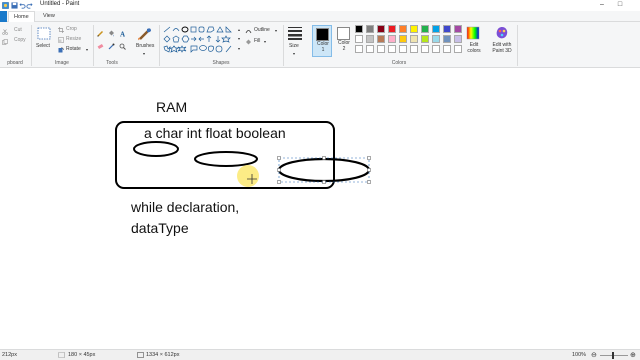  Describe the element at coordinates (344, 41) in the screenshot. I see `color-2-button: Color 2` at that location.